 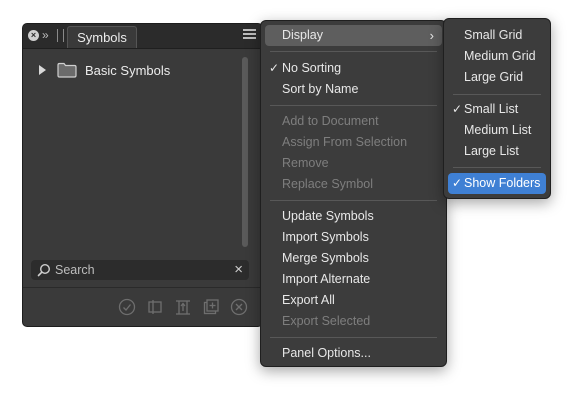 I want to click on menu-item-merge-symbols: Merge Symbols, so click(x=353, y=258).